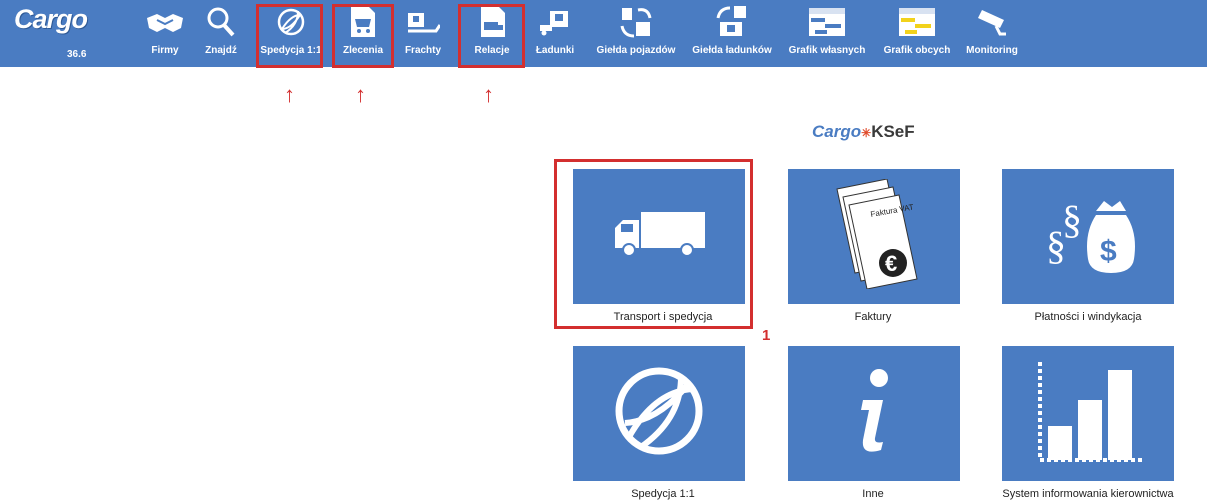 The image size is (1207, 501). I want to click on toolbar-label: Monitoring, so click(992, 50).